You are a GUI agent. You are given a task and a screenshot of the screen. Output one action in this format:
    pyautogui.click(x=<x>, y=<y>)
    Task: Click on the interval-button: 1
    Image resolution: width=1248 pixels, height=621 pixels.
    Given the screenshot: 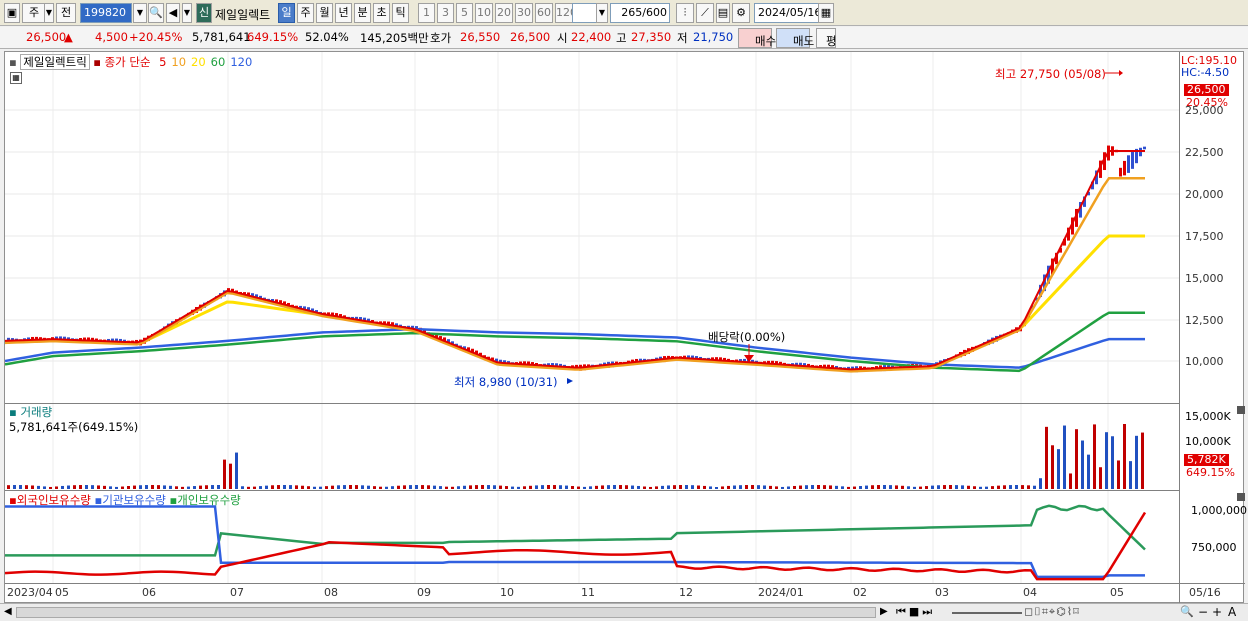 What is the action you would take?
    pyautogui.click(x=426, y=13)
    